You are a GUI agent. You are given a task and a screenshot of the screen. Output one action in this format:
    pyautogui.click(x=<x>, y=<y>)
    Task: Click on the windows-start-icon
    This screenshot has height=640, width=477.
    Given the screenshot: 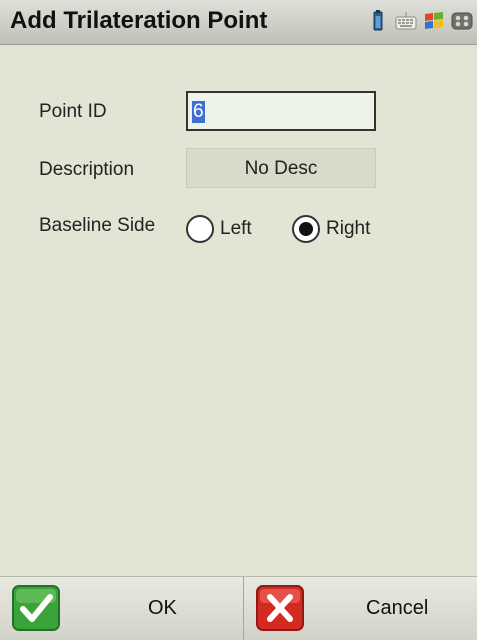 What is the action you would take?
    pyautogui.click(x=434, y=21)
    